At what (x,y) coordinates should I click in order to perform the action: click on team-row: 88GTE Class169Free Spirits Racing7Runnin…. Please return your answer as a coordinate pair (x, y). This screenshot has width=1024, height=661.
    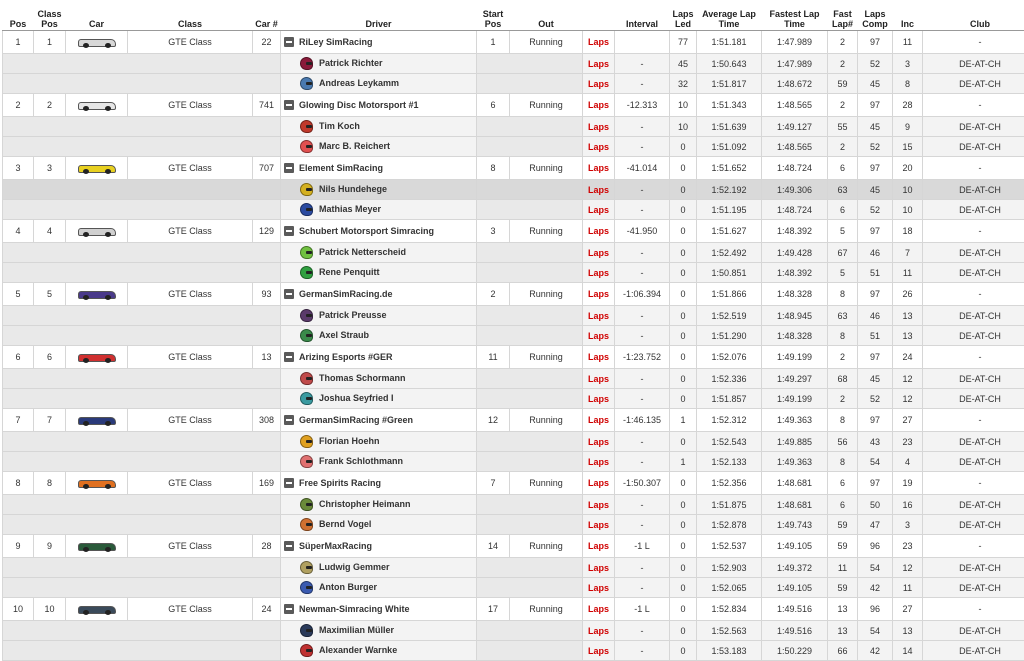
    Looking at the image, I should click on (513, 483).